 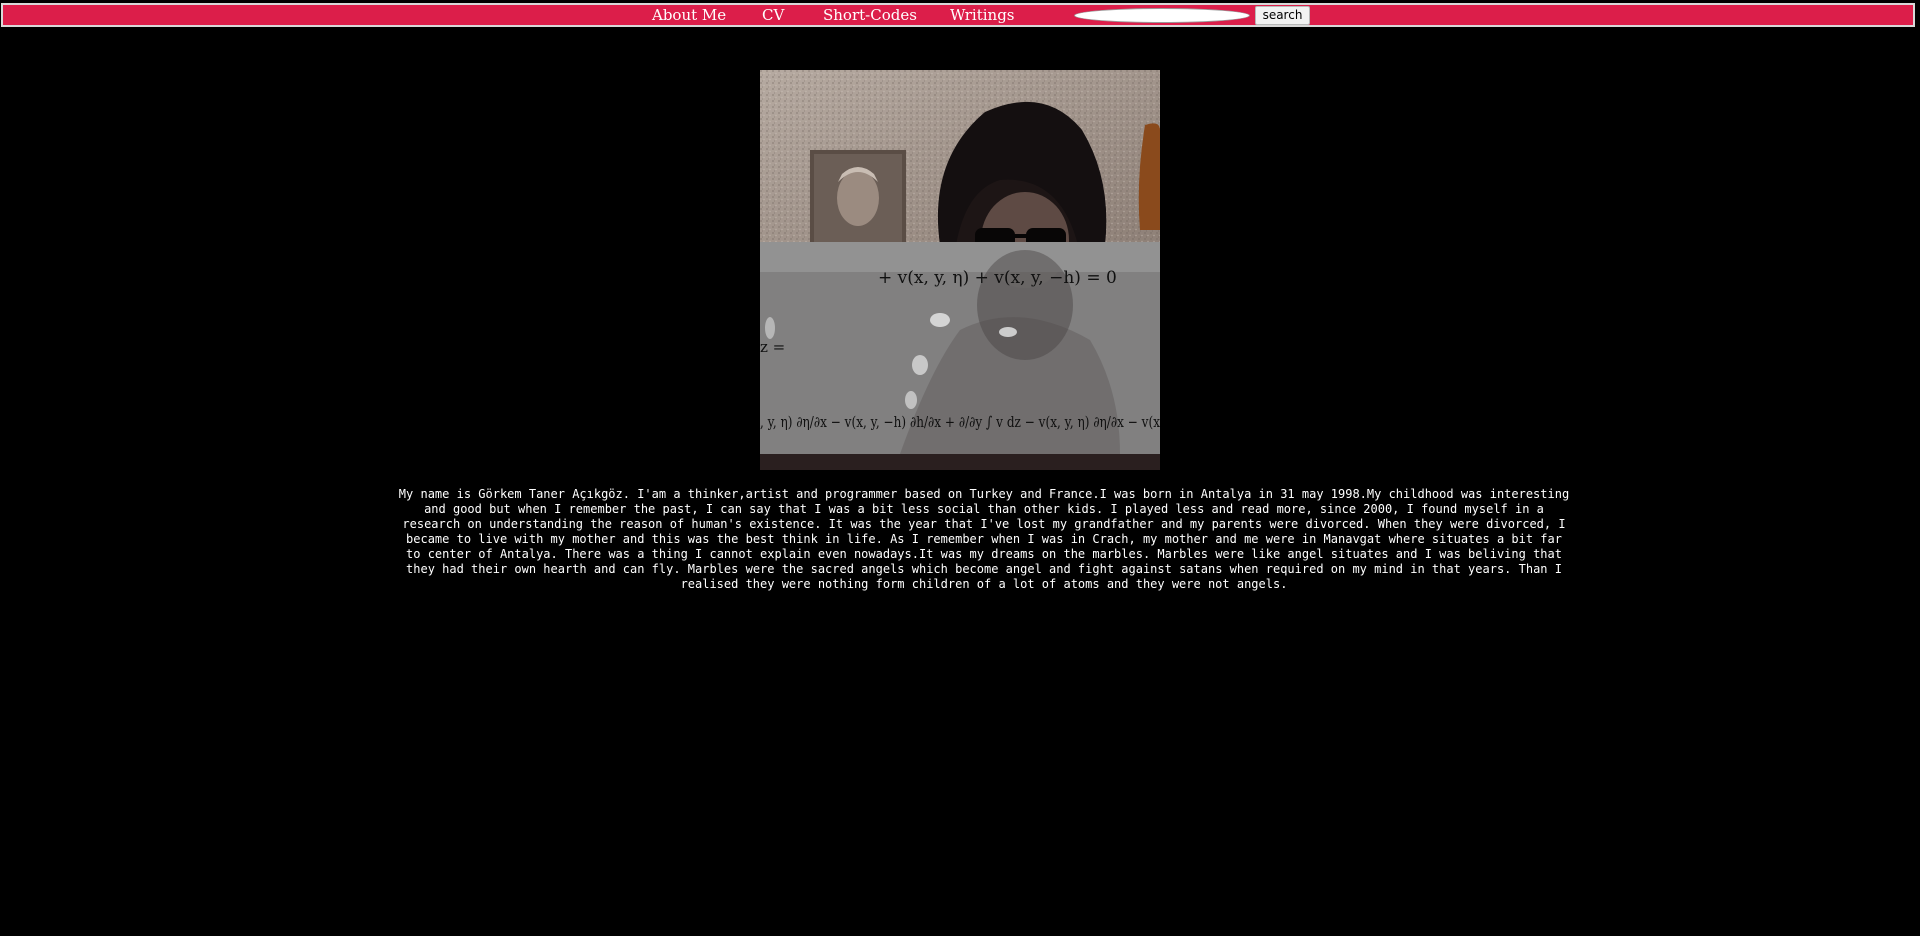 What do you see at coordinates (1162, 15) in the screenshot?
I see `search-input` at bounding box center [1162, 15].